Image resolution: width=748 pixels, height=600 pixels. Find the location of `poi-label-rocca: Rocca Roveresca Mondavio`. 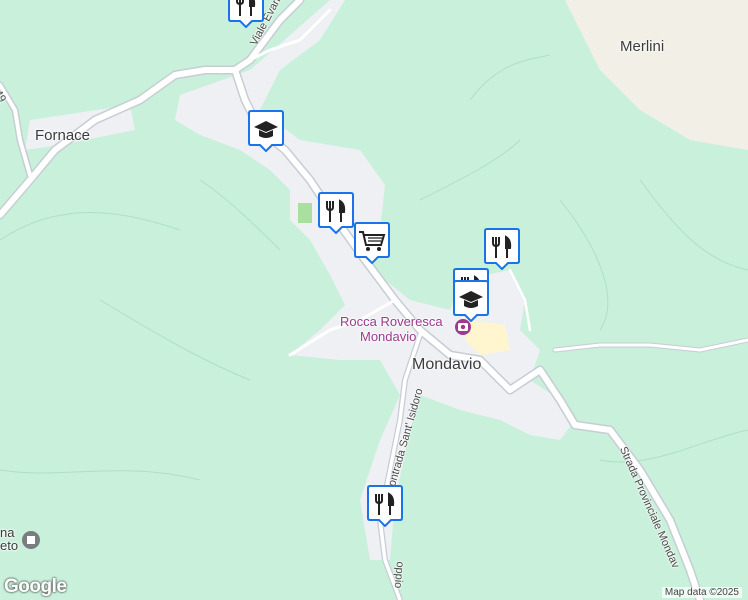

poi-label-rocca: Rocca Roveresca Mondavio is located at coordinates (391, 329).